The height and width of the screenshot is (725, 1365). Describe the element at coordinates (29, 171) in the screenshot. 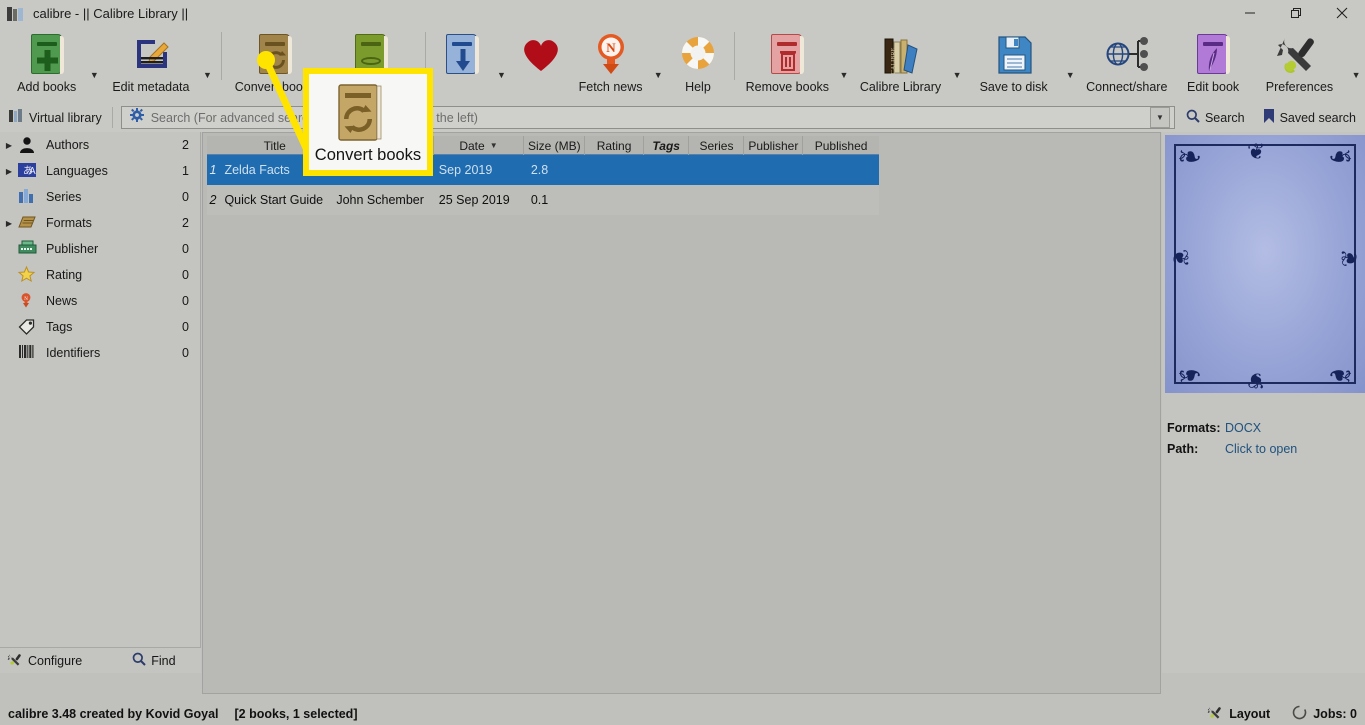

I see `languages-icon: あ A` at that location.